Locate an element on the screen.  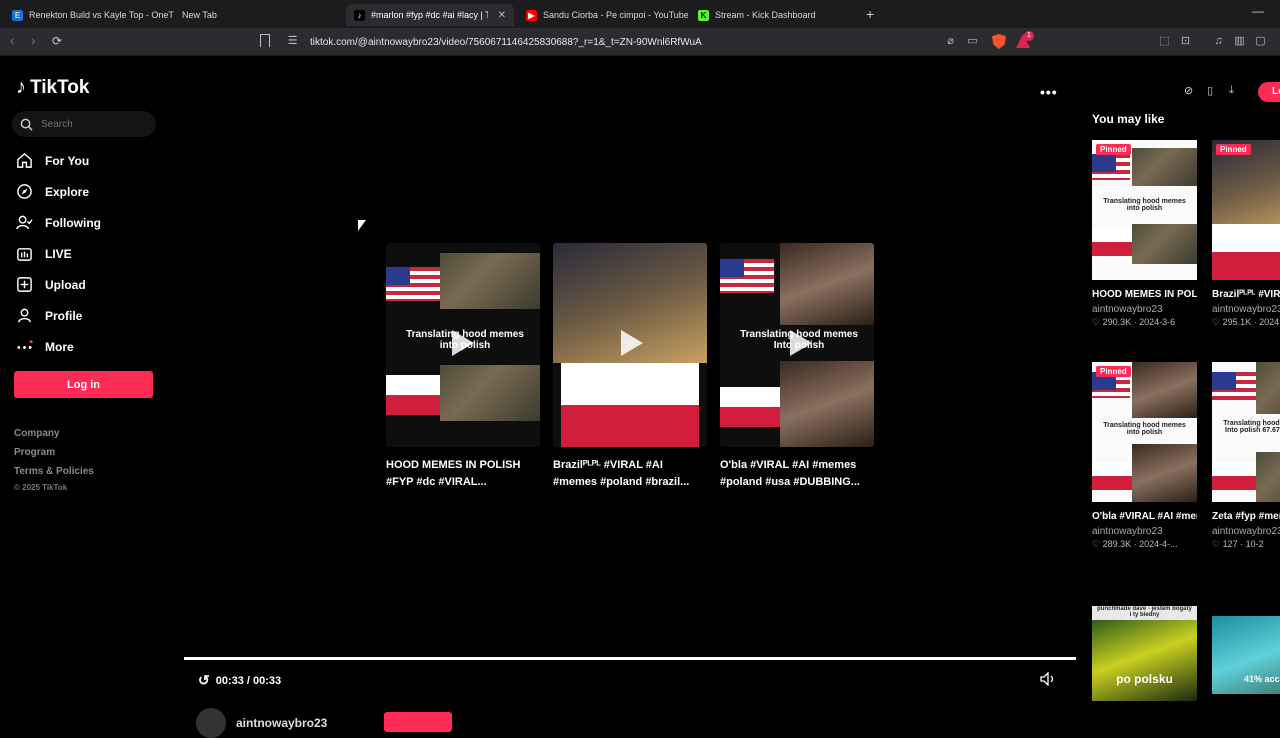
video-thumbnail is located at coordinates (630, 345).